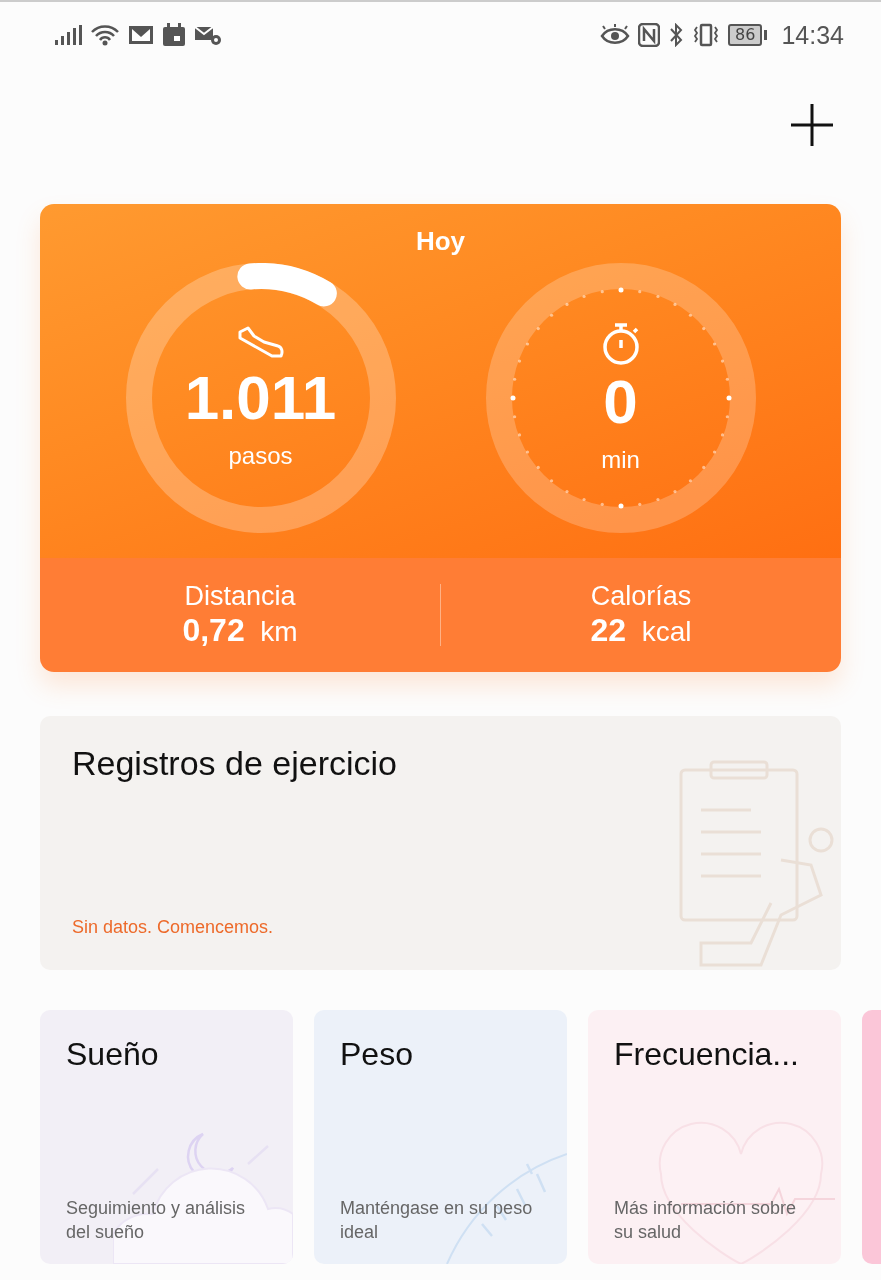 This screenshot has height=1280, width=881. Describe the element at coordinates (174, 35) in the screenshot. I see `calendar-icon` at that location.